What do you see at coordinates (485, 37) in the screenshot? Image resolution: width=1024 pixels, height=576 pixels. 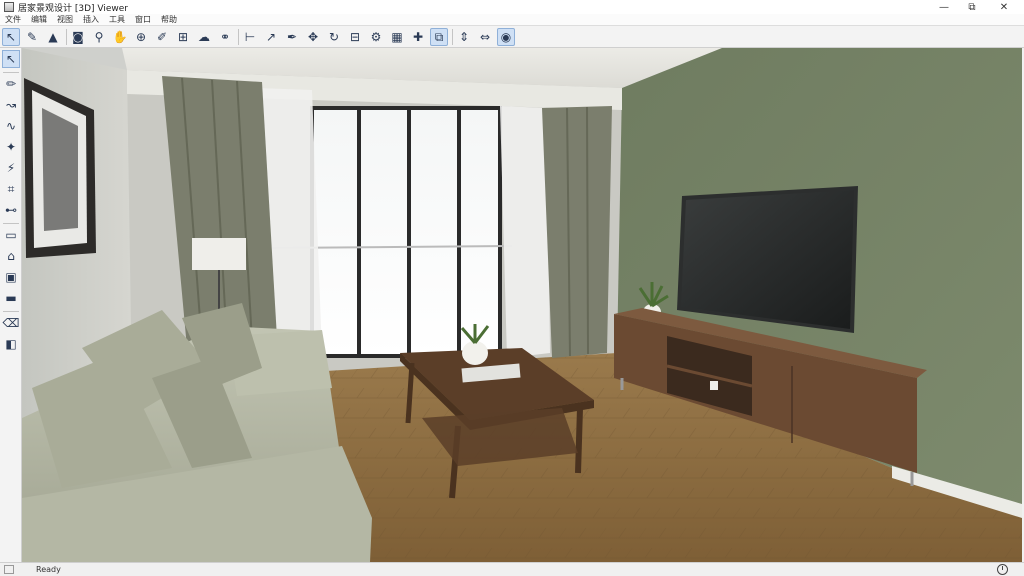 I see `align-icon: ⇔` at bounding box center [485, 37].